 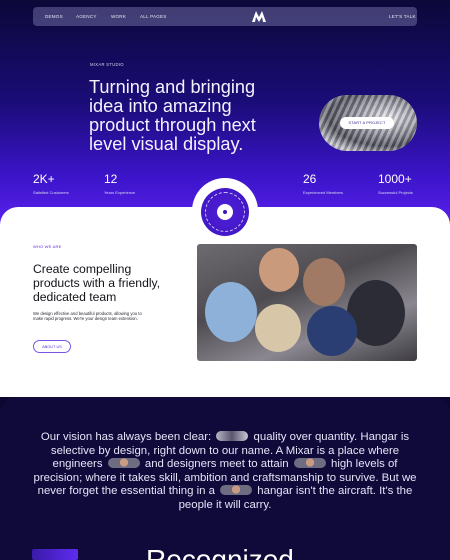 I want to click on stat-members: 26 Experienced Members, so click(x=323, y=184).